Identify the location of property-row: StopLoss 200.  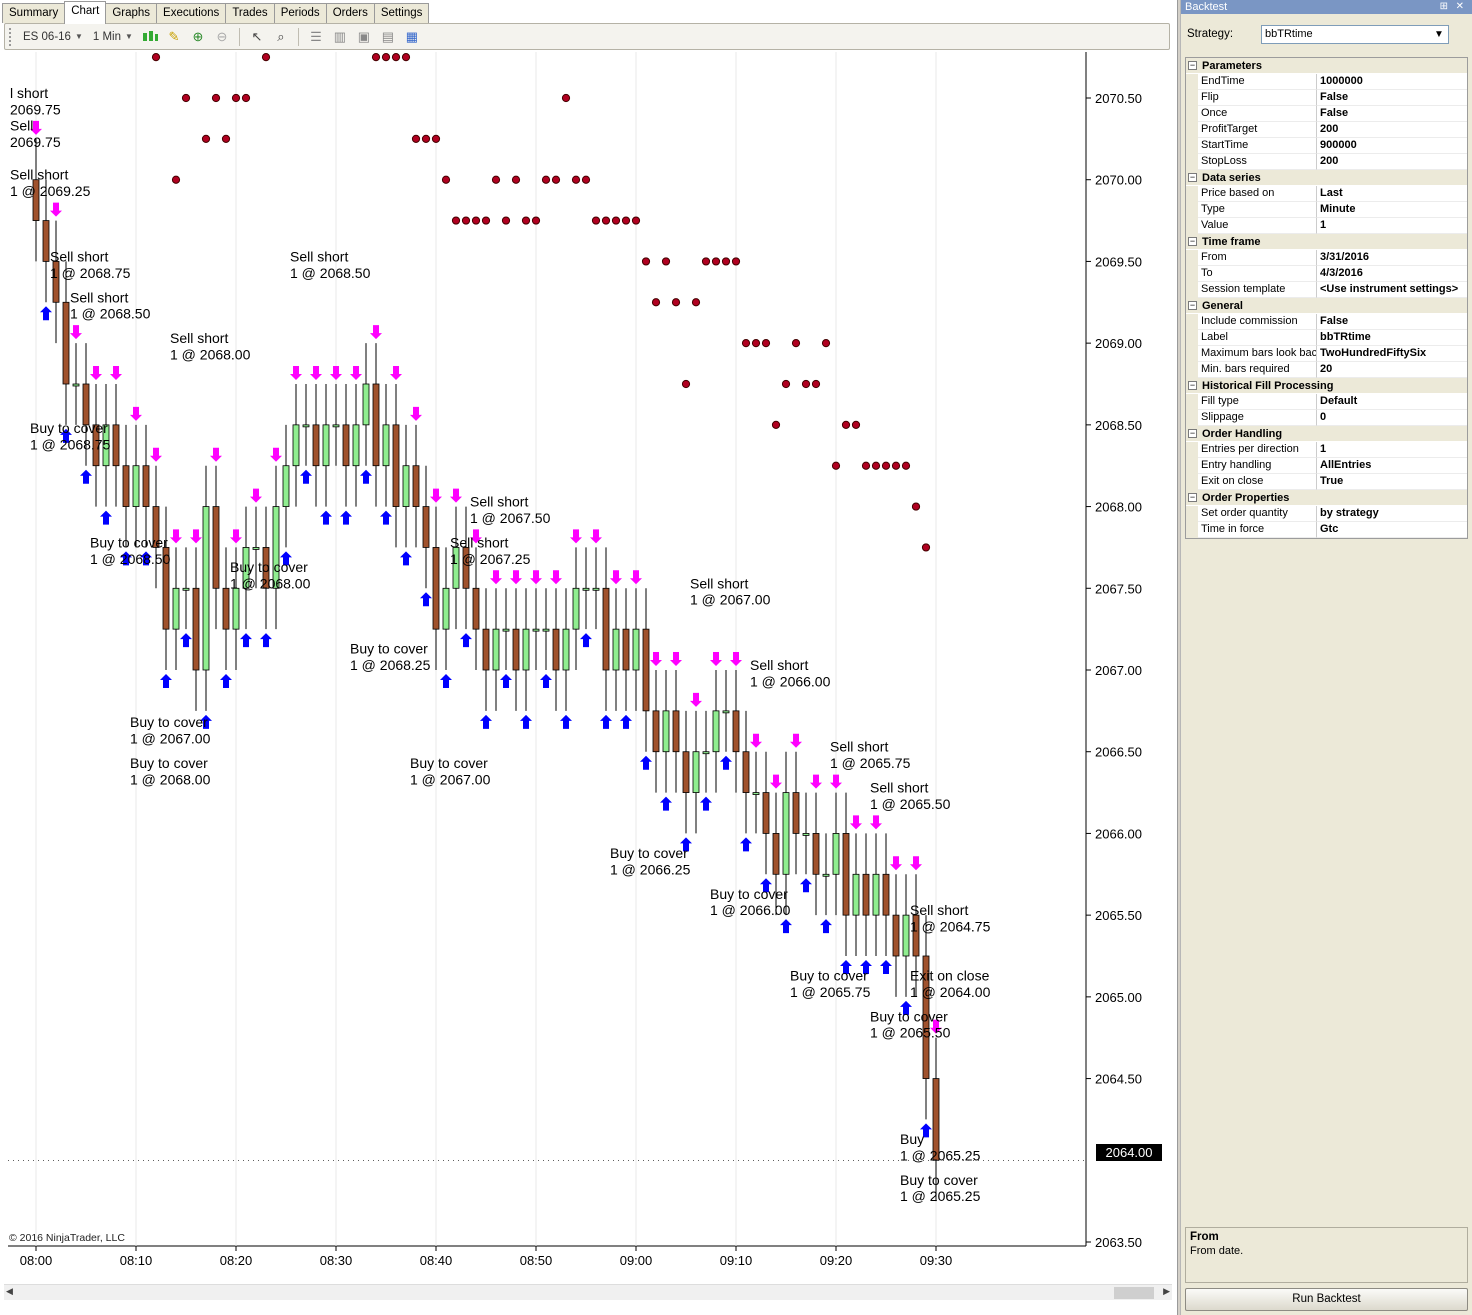
(1326, 162).